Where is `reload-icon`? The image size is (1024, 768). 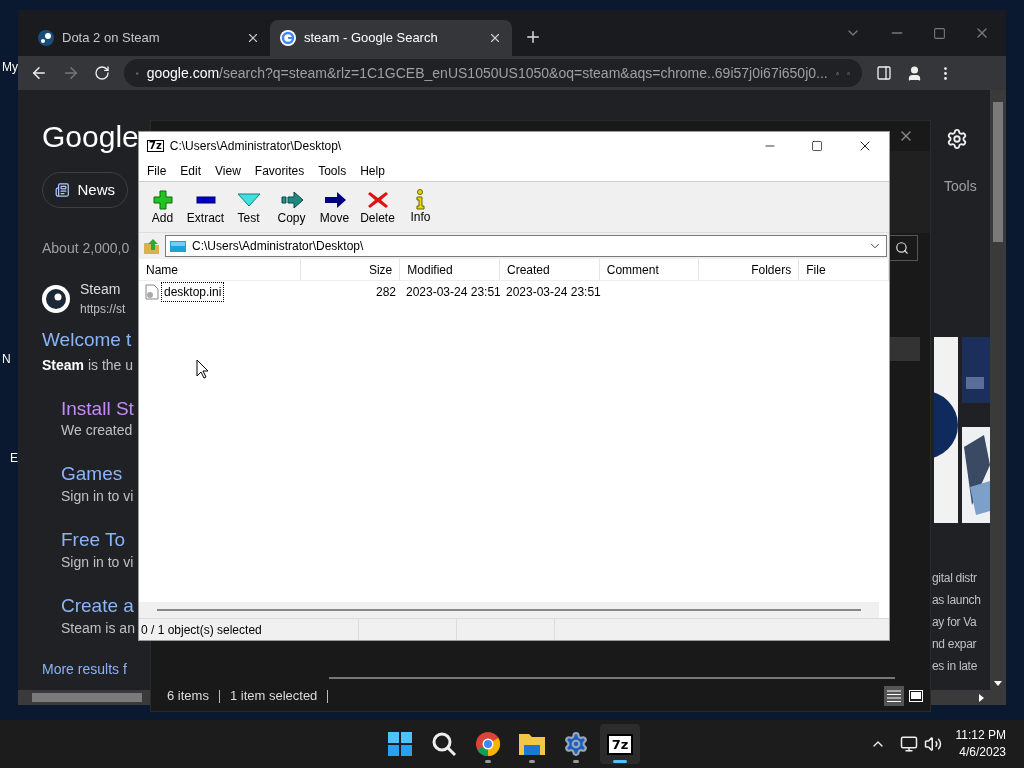
reload-icon is located at coordinates (102, 73).